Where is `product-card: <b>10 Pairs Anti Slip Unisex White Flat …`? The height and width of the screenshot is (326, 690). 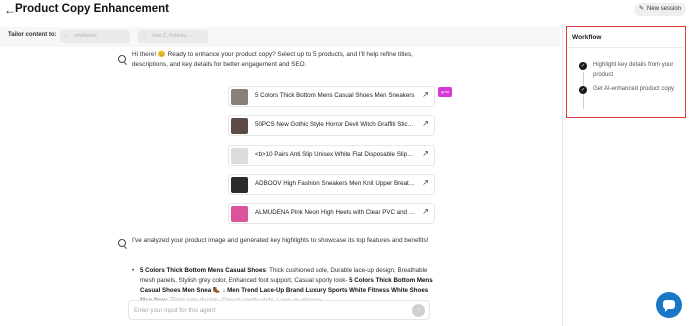 product-card: <b>10 Pairs Anti Slip Unisex White Flat … is located at coordinates (331, 155).